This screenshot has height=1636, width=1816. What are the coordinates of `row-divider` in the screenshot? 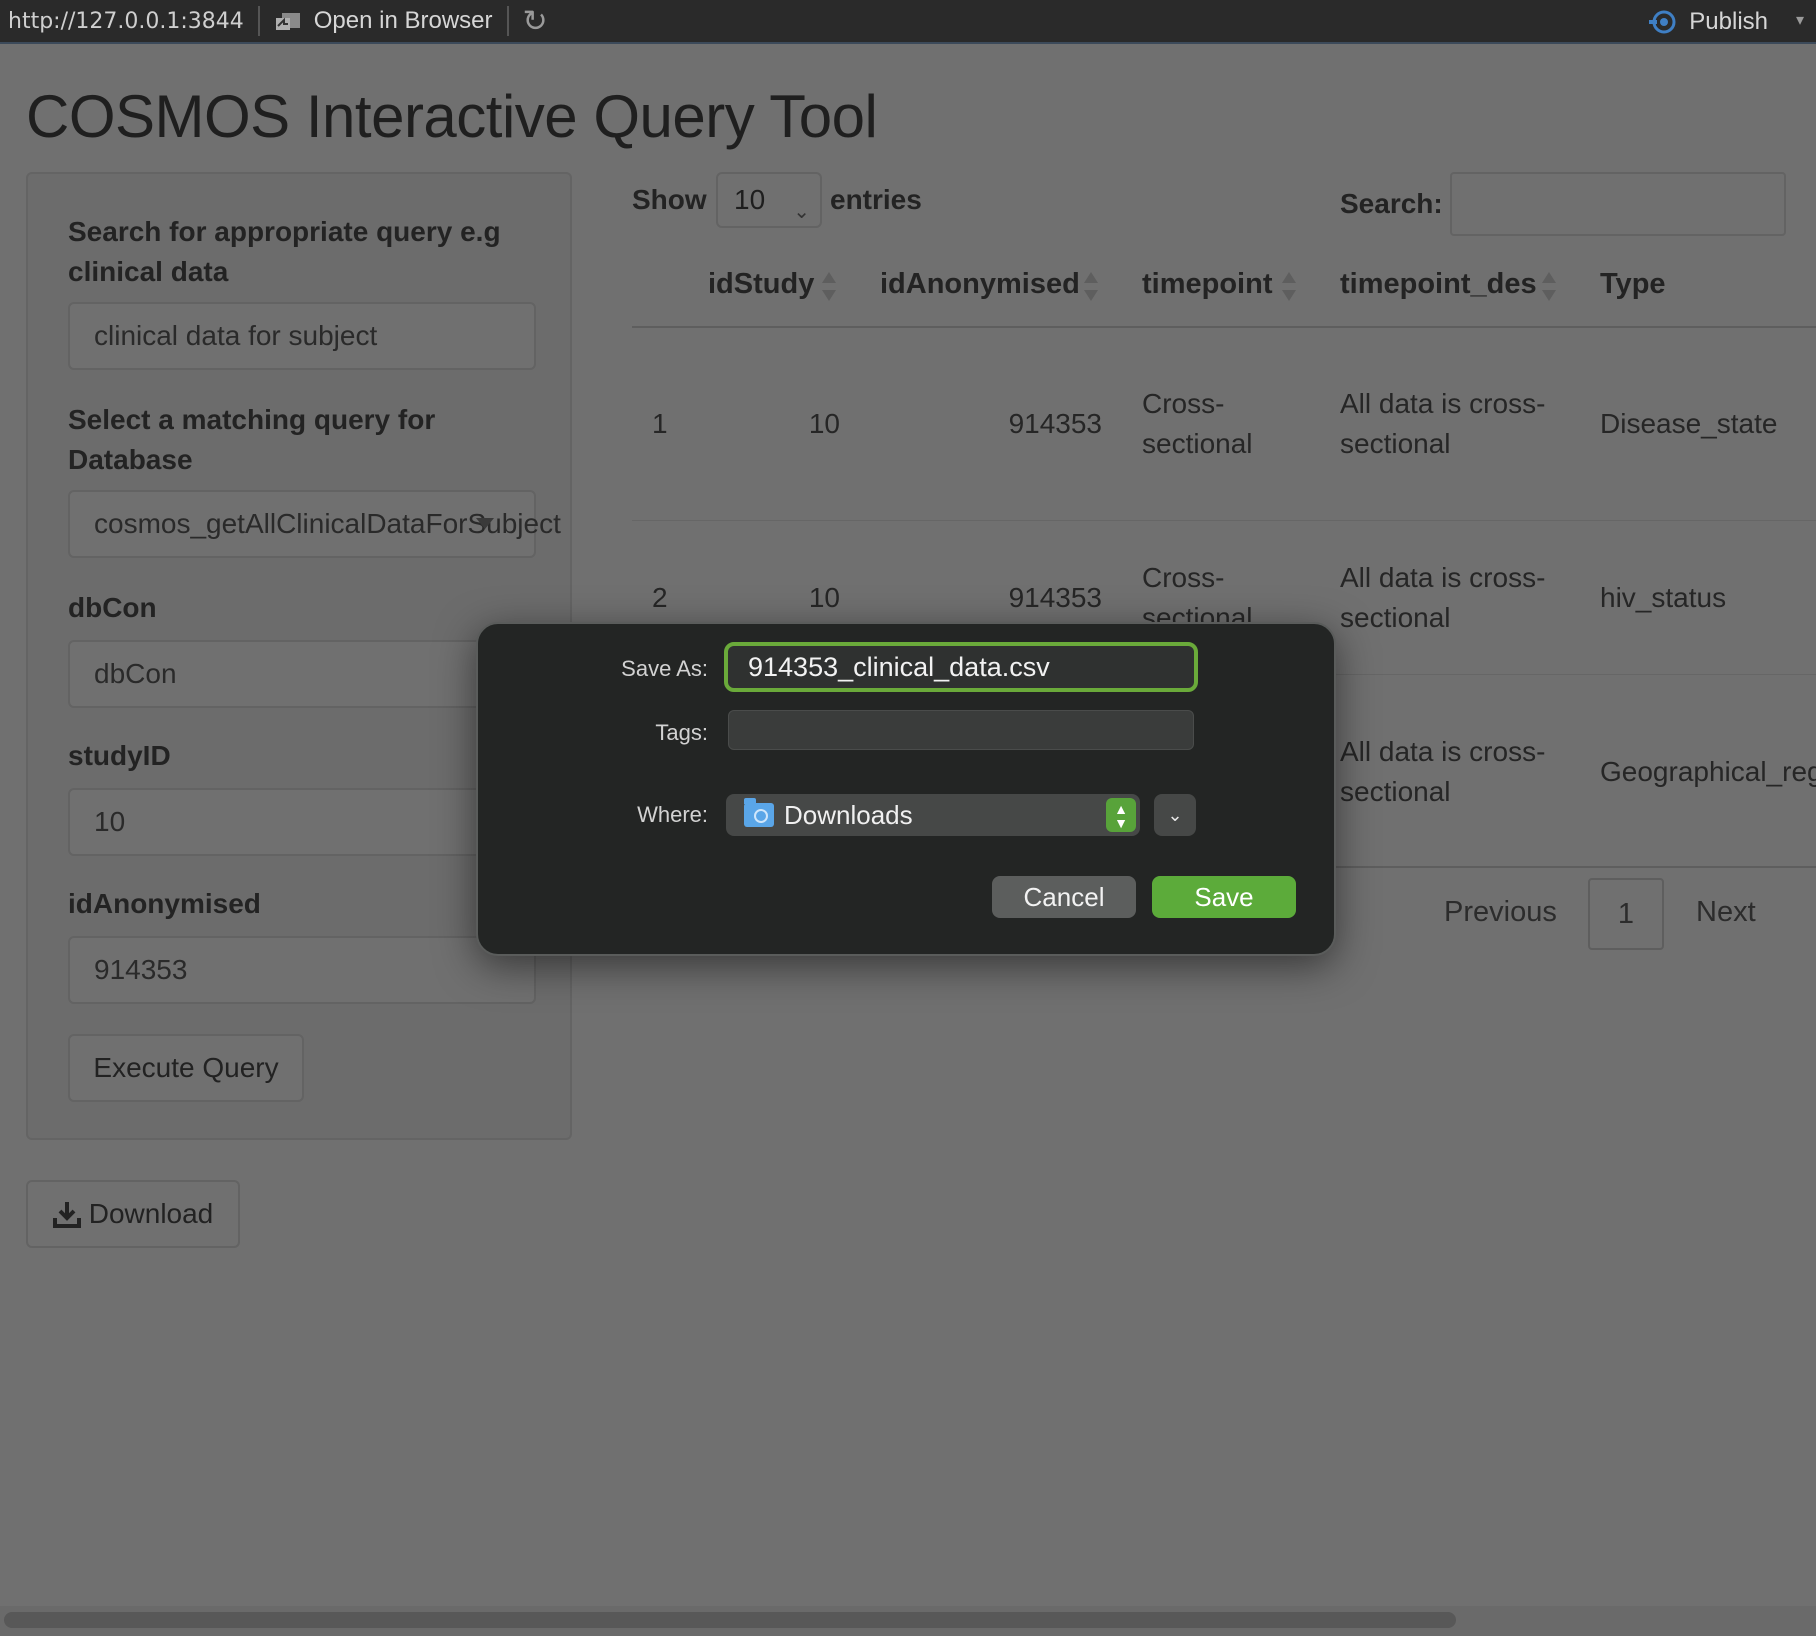 It's located at (1224, 520).